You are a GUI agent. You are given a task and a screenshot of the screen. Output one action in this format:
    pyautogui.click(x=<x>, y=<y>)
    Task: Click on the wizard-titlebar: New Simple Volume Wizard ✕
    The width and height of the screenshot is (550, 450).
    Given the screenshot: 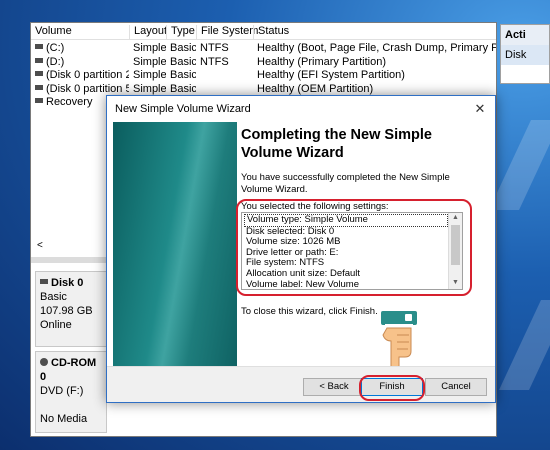 What is the action you would take?
    pyautogui.click(x=301, y=109)
    